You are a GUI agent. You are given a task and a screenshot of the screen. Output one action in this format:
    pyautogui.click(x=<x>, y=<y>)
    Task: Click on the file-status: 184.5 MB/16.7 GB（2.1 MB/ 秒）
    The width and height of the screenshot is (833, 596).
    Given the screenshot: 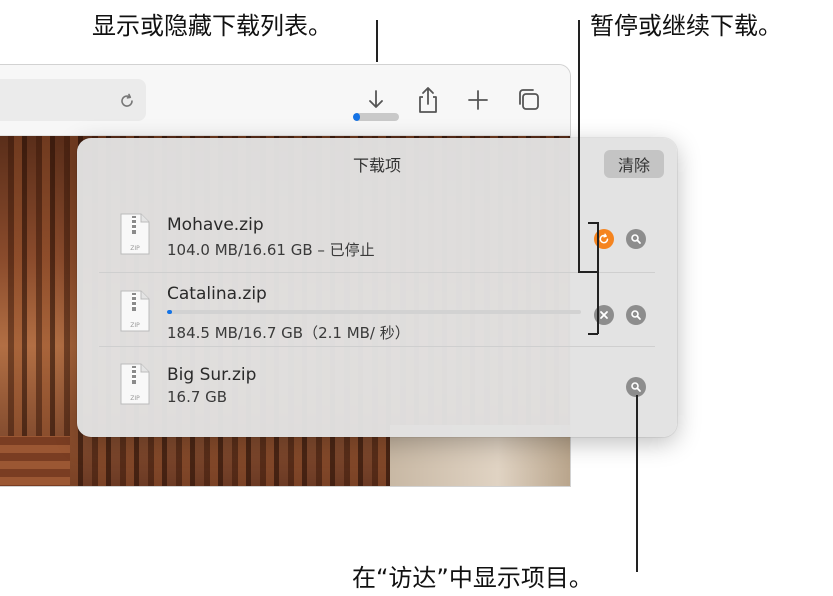 What is the action you would take?
    pyautogui.click(x=288, y=333)
    